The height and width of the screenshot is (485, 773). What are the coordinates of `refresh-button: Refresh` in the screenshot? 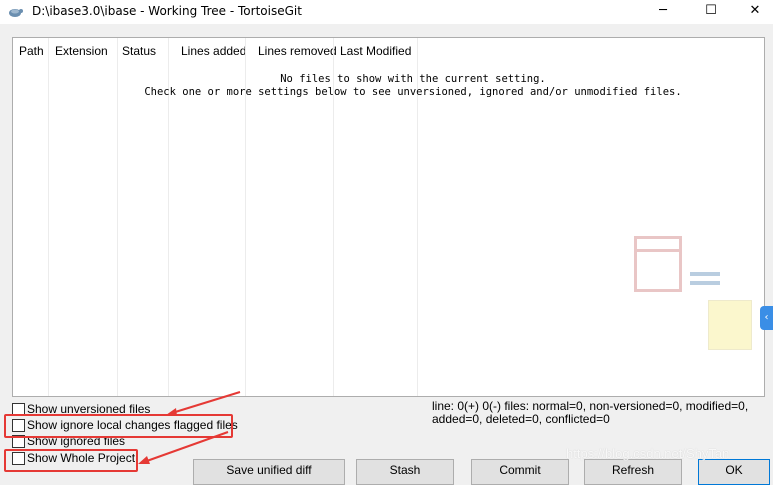 It's located at (633, 472).